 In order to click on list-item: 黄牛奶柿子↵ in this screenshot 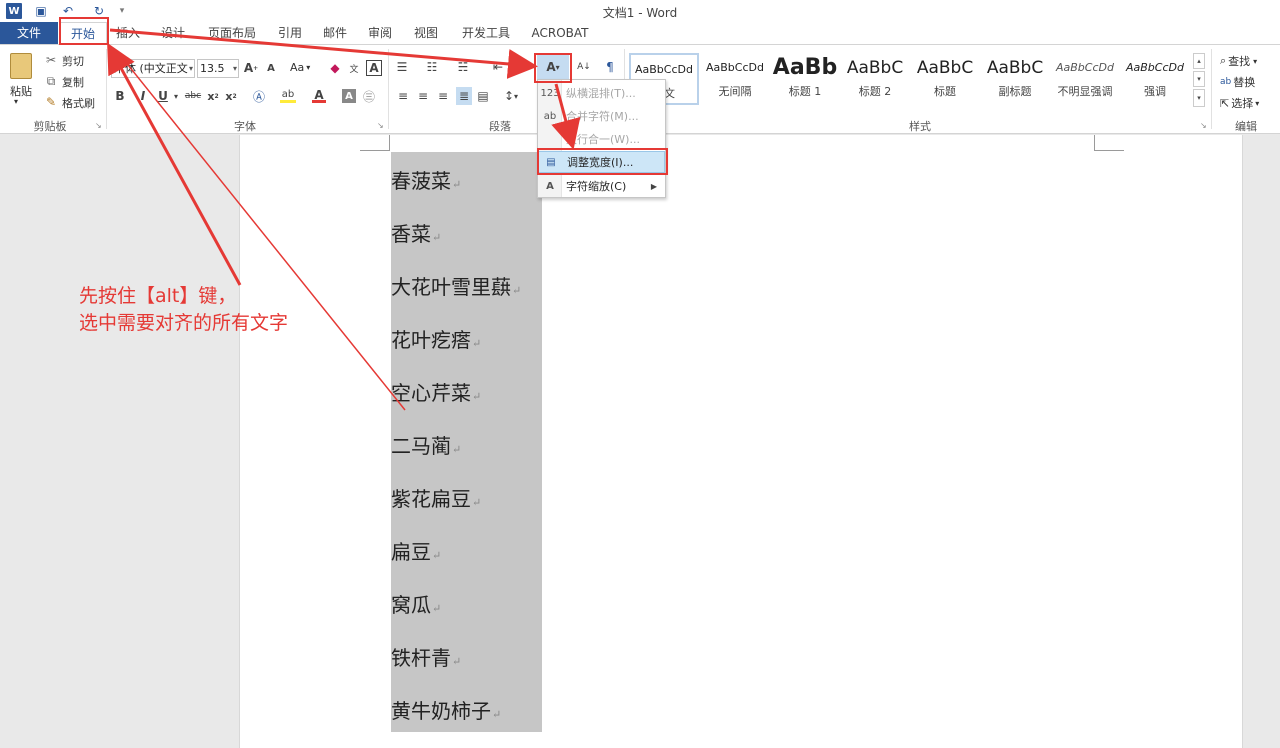, I will do `click(446, 709)`.